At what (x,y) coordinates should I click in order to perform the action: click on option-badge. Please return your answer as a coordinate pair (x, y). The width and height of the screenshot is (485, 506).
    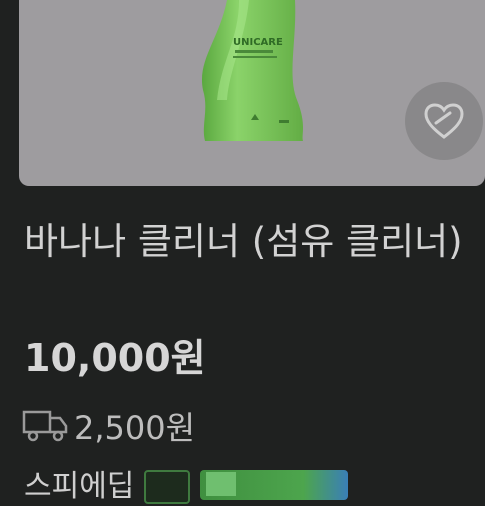
    Looking at the image, I should click on (167, 487).